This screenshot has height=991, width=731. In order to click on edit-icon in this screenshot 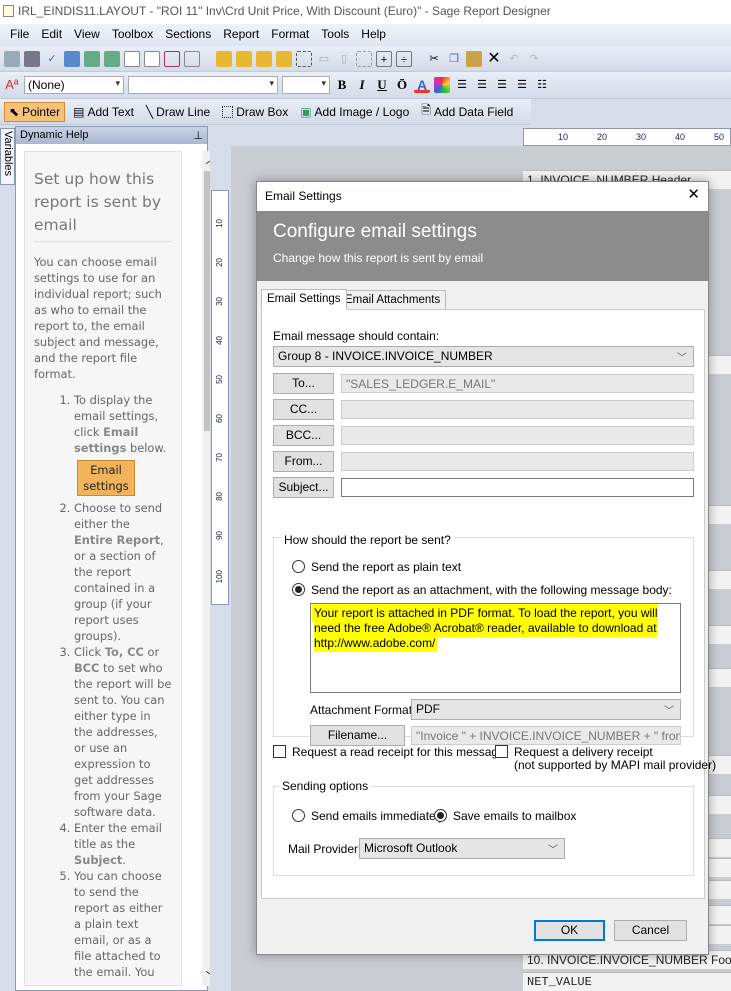, I will do `click(132, 58)`.